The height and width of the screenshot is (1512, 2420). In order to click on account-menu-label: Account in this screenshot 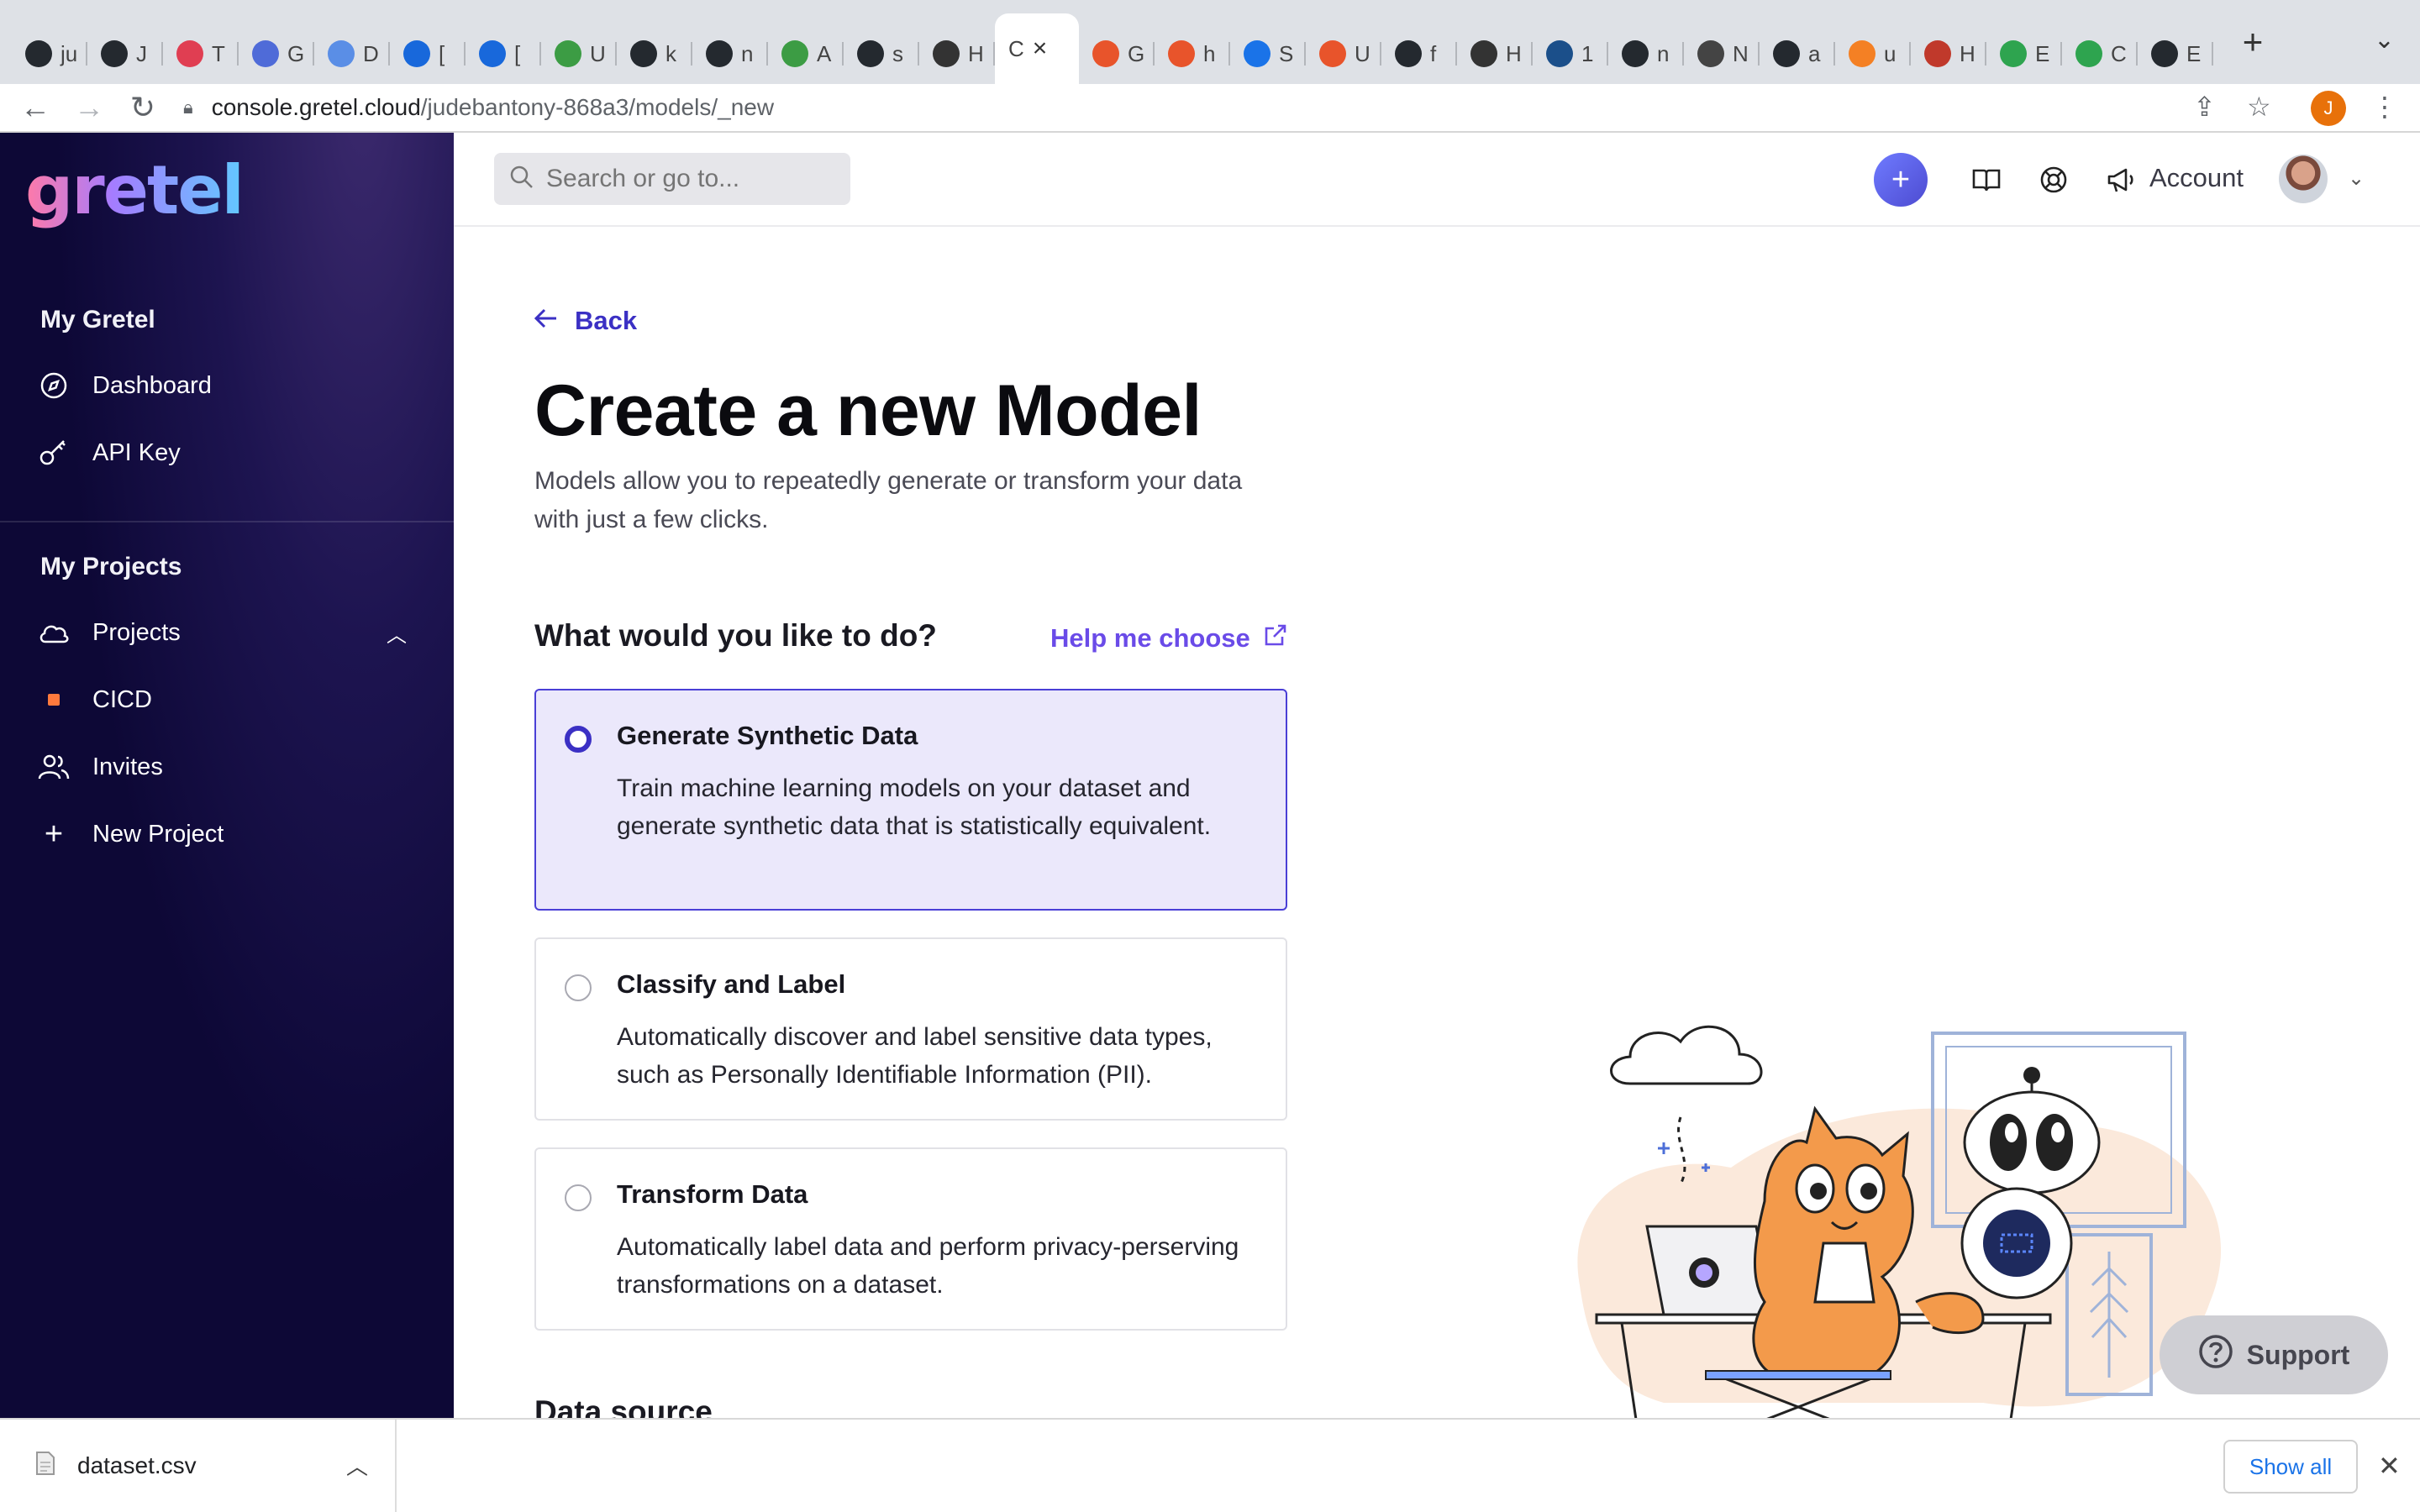, I will do `click(2196, 178)`.